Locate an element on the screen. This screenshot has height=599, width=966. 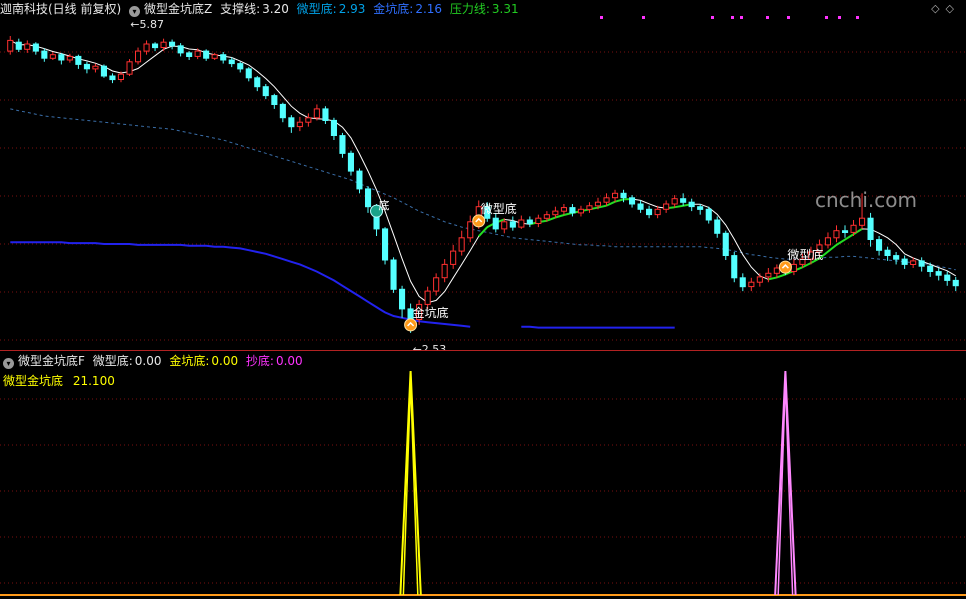
support-label: 支撑线: is located at coordinates (240, 9).